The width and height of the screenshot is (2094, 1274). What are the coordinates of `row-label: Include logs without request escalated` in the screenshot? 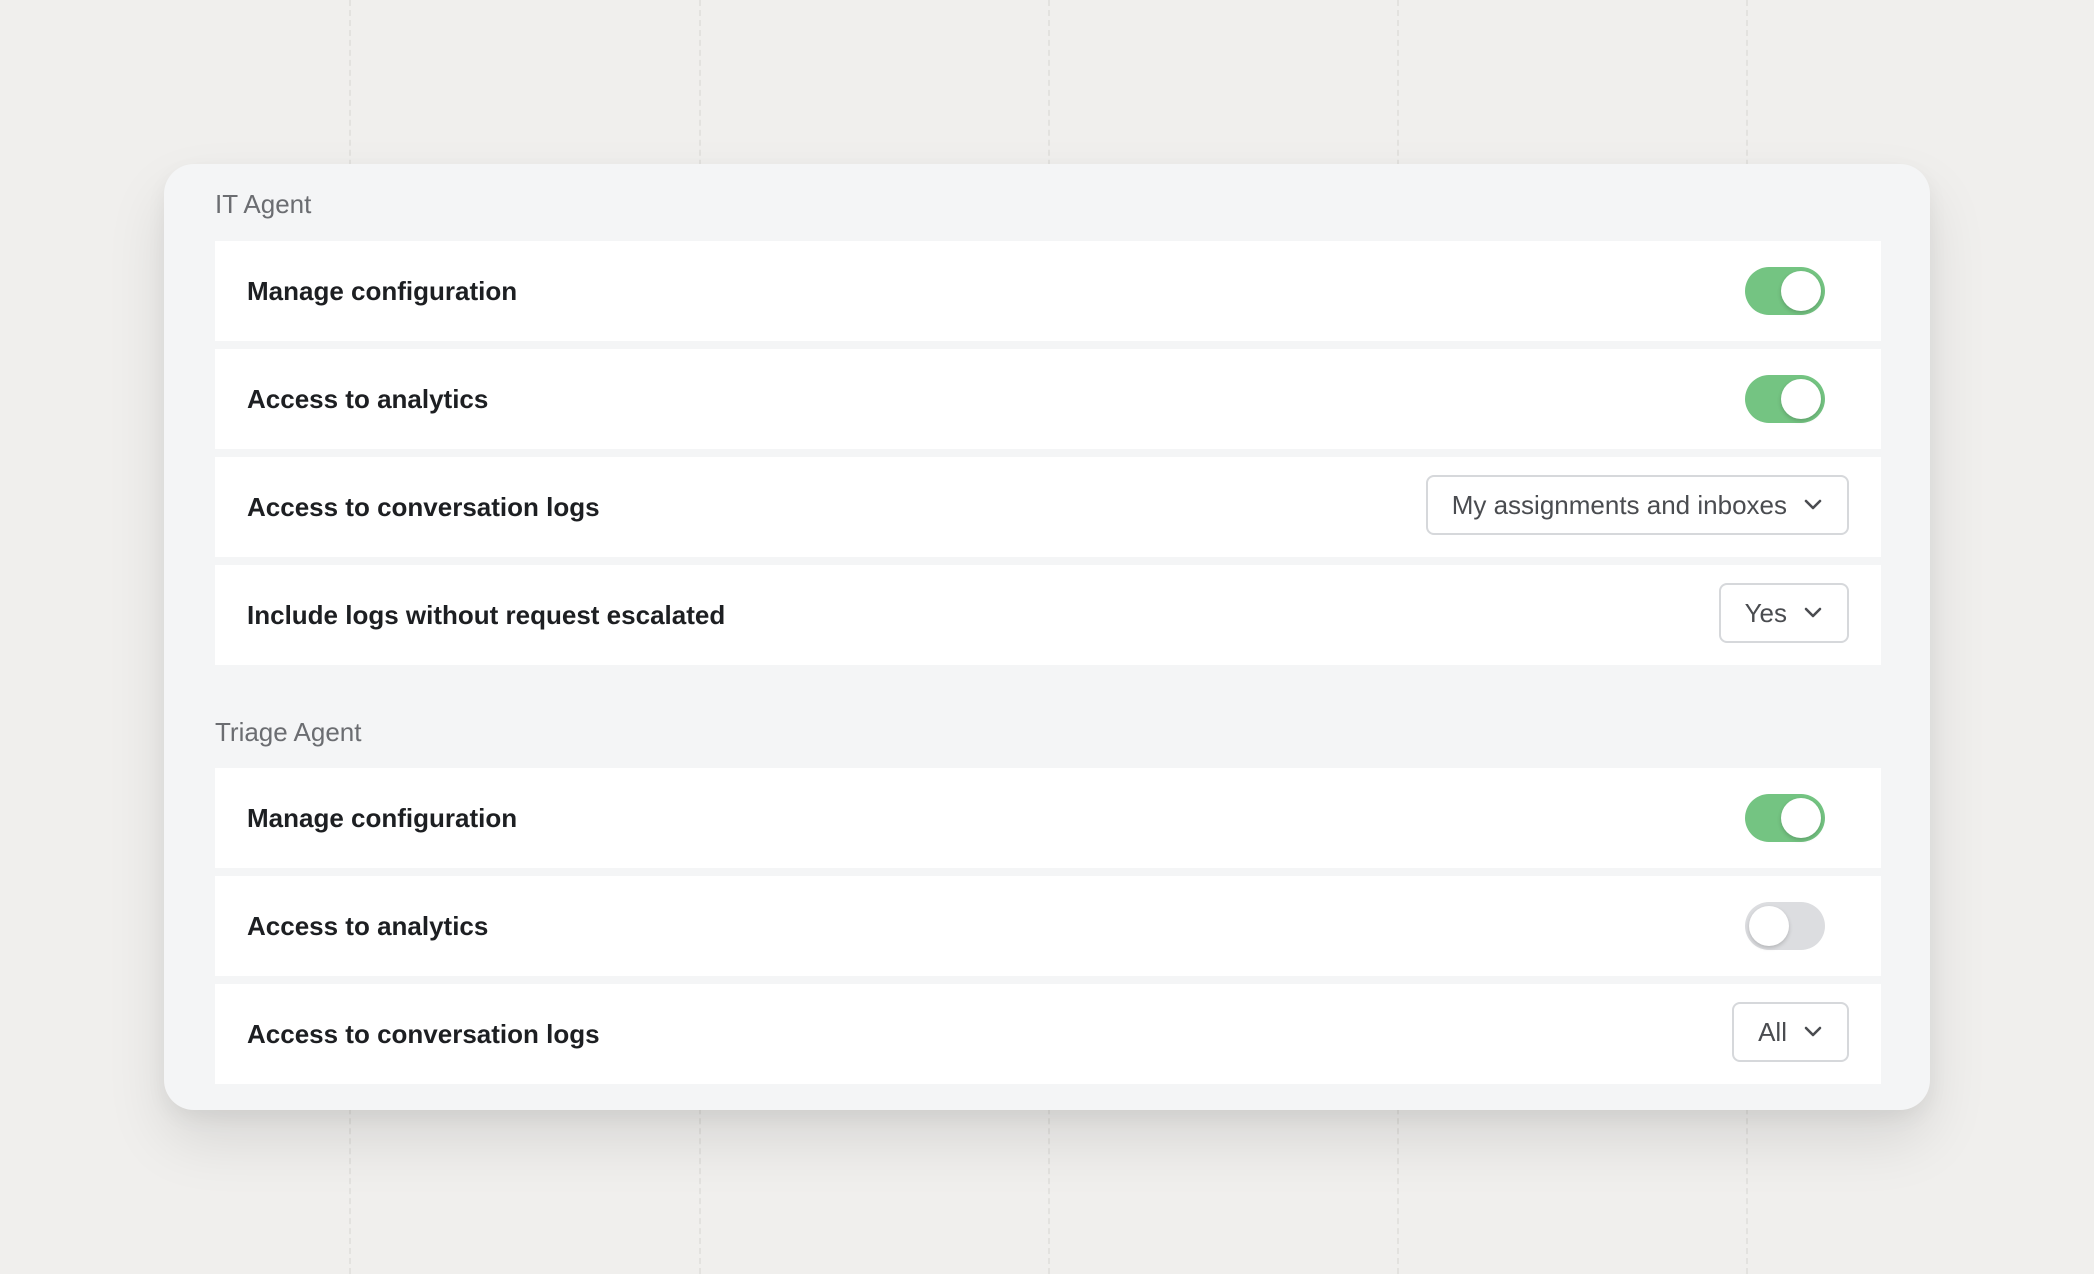 It's located at (486, 615).